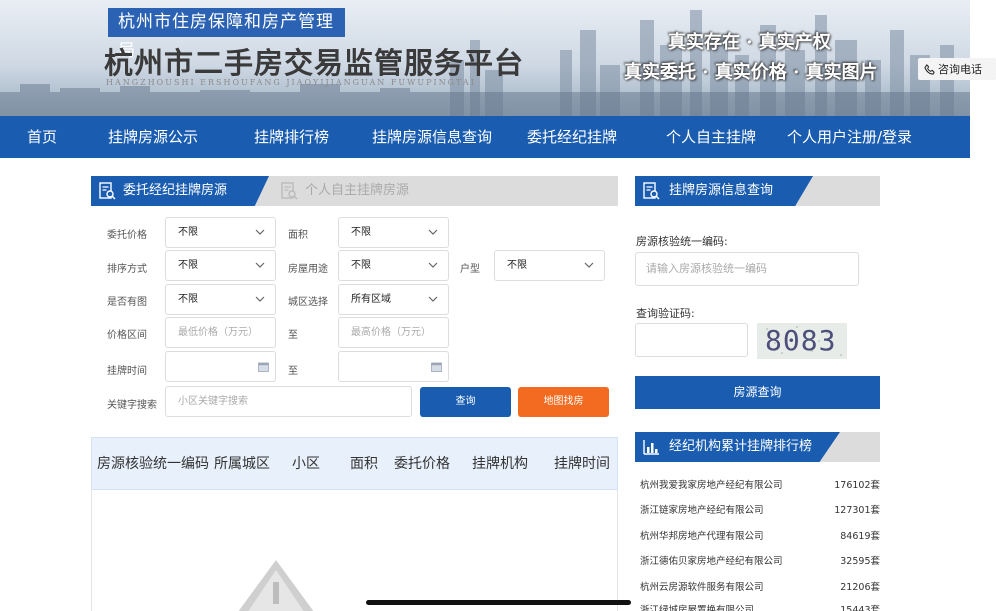 The height and width of the screenshot is (611, 996). What do you see at coordinates (393, 232) in the screenshot?
I see `area-select: 不限` at bounding box center [393, 232].